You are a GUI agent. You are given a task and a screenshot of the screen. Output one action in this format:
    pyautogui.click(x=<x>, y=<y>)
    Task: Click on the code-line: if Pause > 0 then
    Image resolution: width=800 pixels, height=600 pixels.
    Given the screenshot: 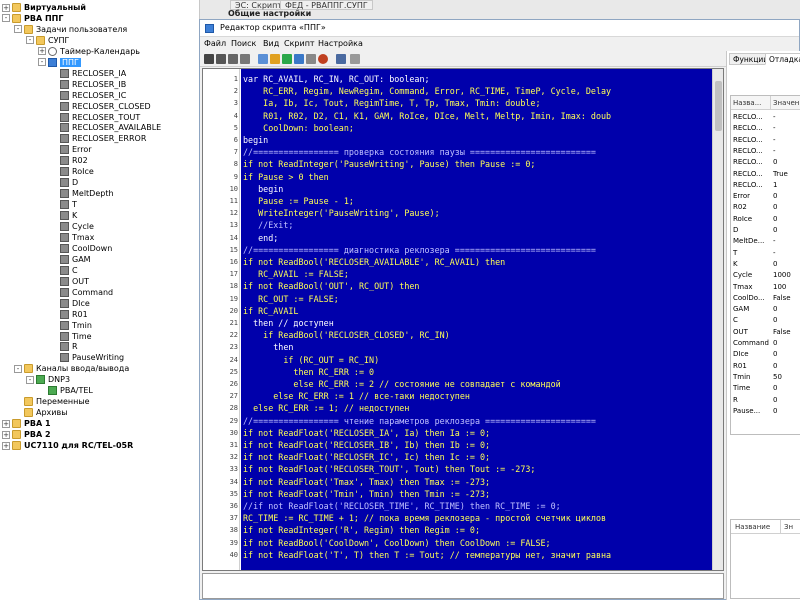 What is the action you would take?
    pyautogui.click(x=286, y=177)
    